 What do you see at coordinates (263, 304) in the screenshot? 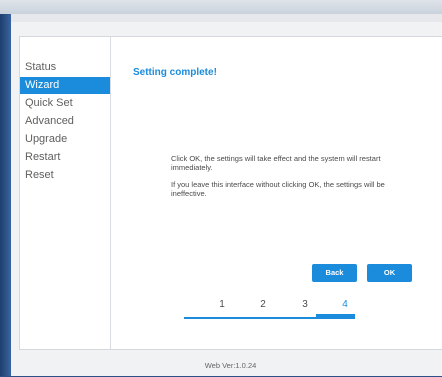
I see `wizard-step-2: 2` at bounding box center [263, 304].